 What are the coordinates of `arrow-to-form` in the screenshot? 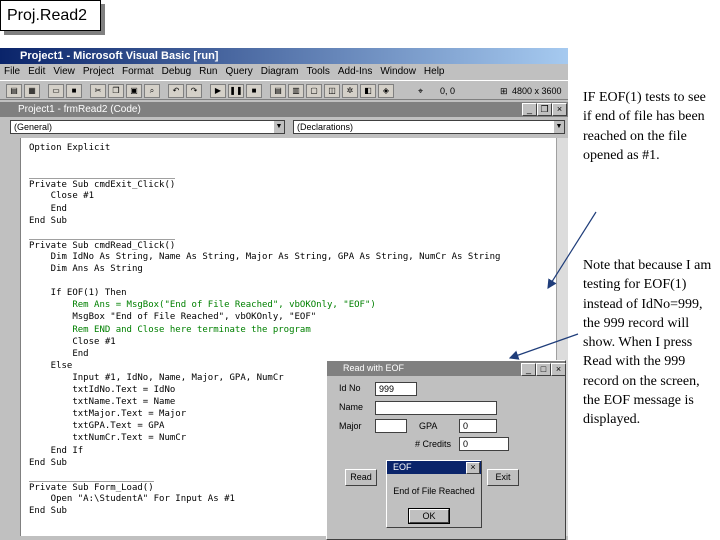 It's located at (543, 346).